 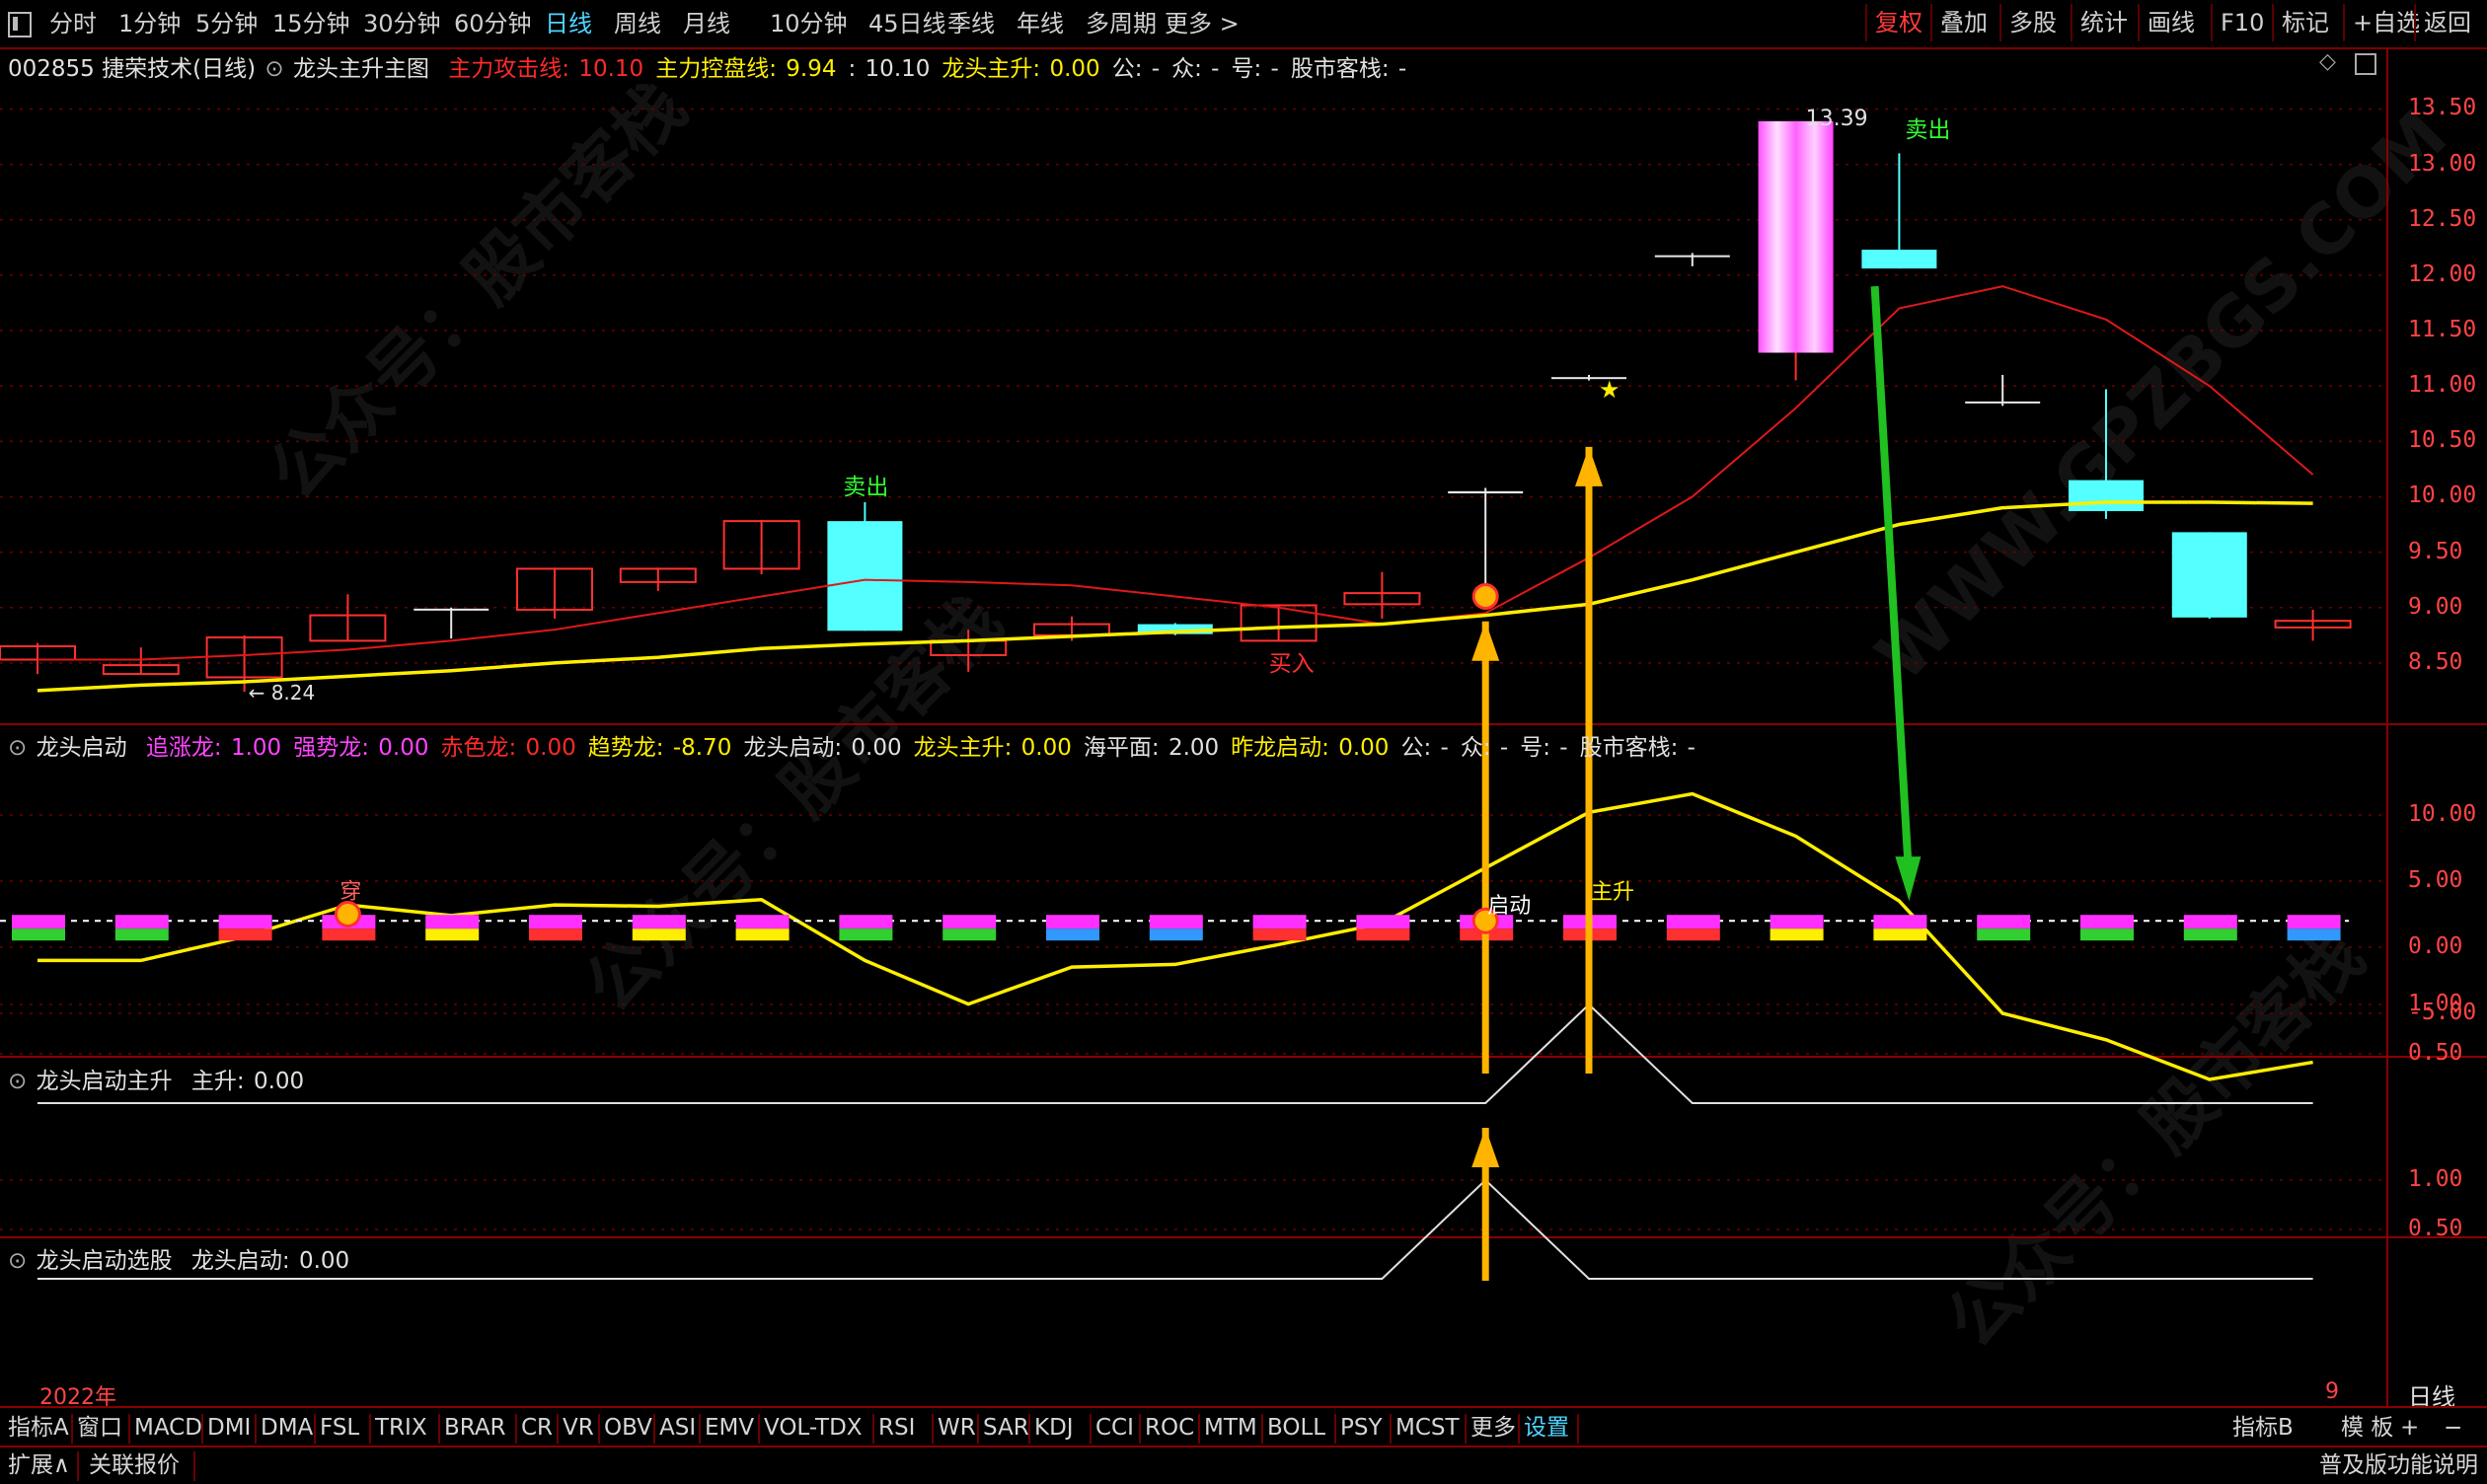 What do you see at coordinates (729, 1428) in the screenshot?
I see `indicator-tab-12: EMV` at bounding box center [729, 1428].